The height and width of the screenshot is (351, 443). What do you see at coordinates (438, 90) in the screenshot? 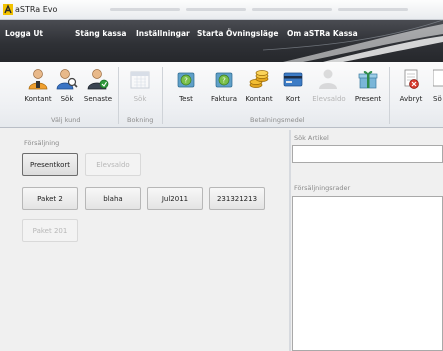
I see `search-cut-button: Sö` at bounding box center [438, 90].